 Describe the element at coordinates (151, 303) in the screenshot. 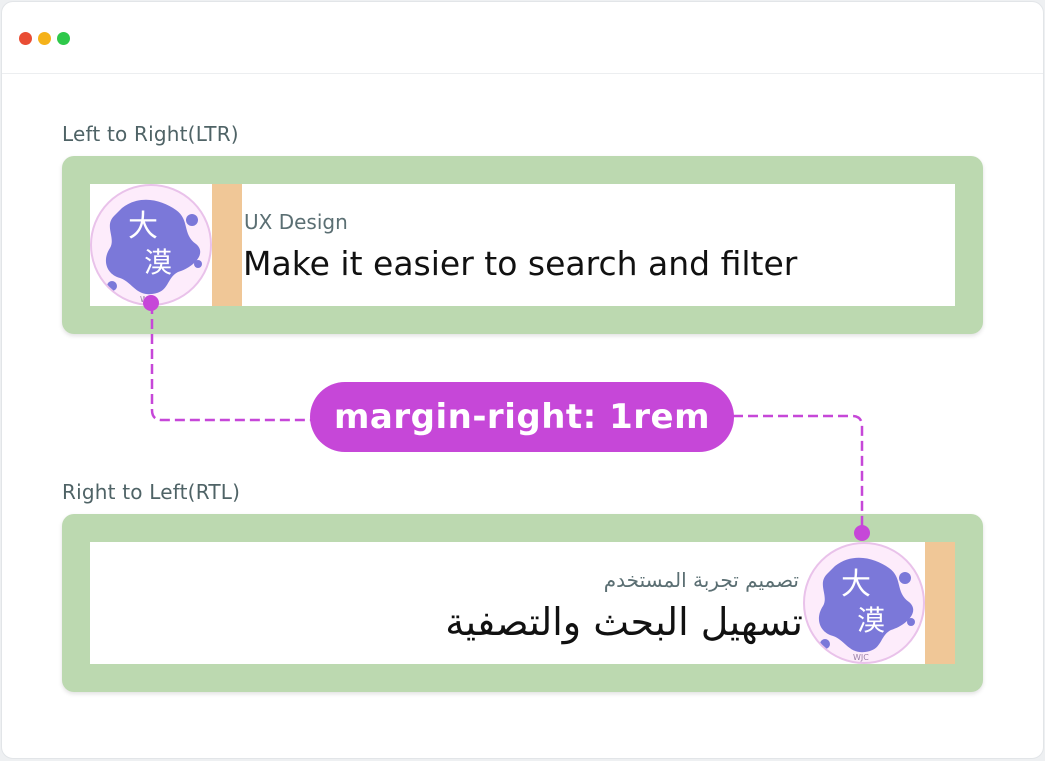

I see `ltr-anchor-dot` at that location.